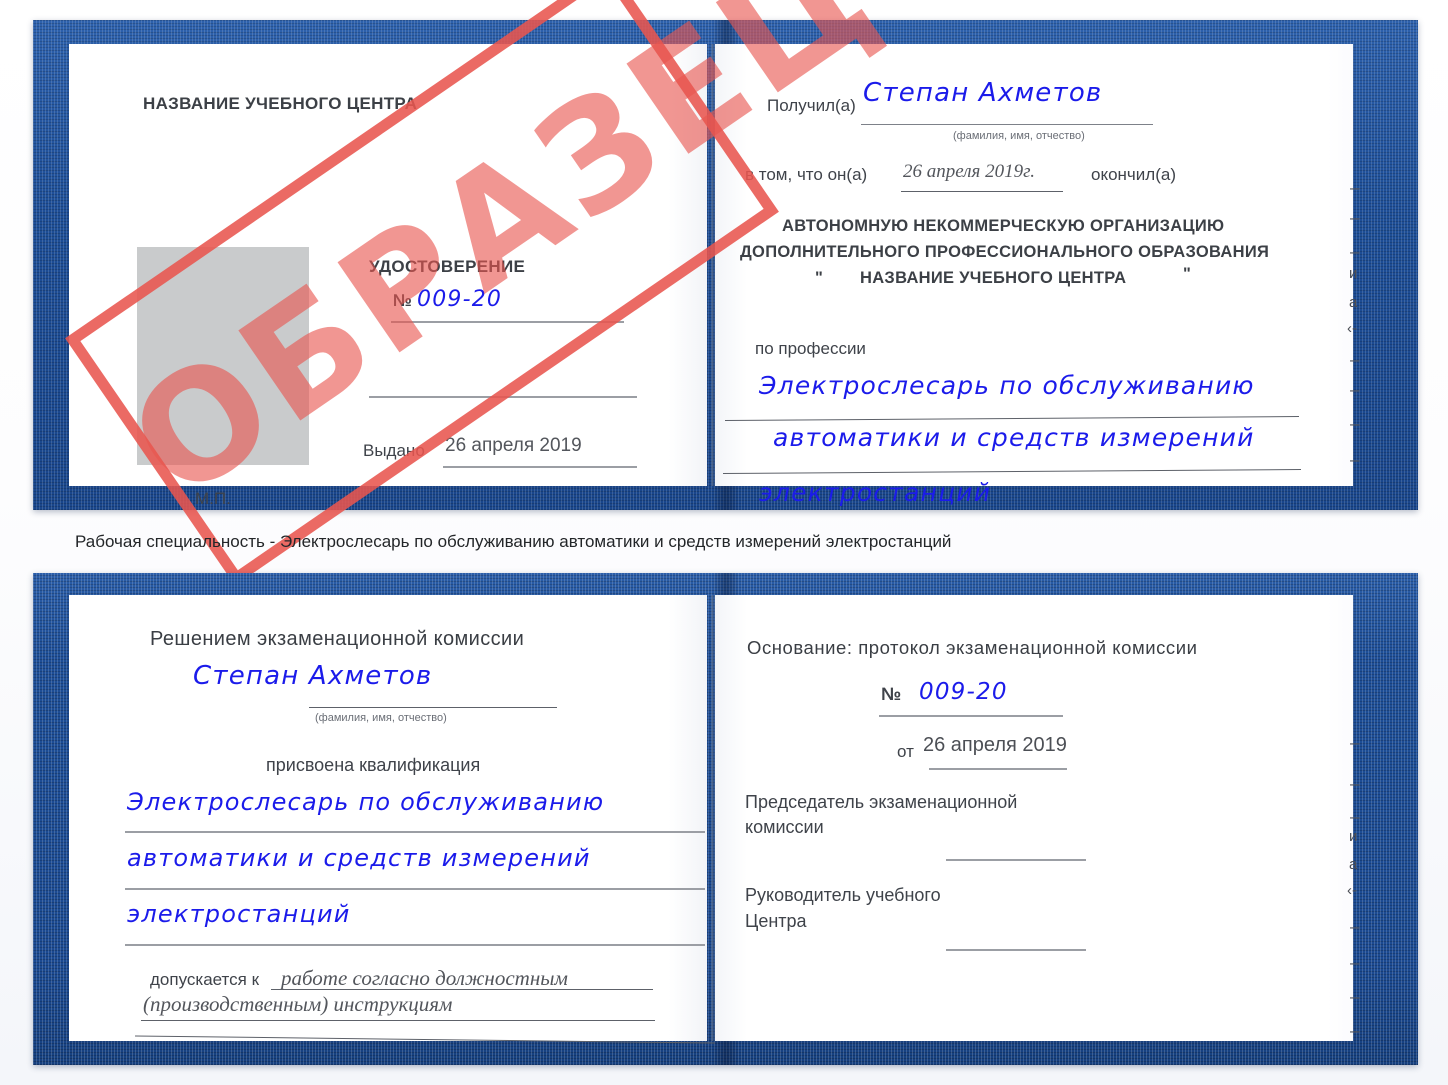  What do you see at coordinates (1355, 926) in the screenshot?
I see `edge-fragment-b6: –` at bounding box center [1355, 926].